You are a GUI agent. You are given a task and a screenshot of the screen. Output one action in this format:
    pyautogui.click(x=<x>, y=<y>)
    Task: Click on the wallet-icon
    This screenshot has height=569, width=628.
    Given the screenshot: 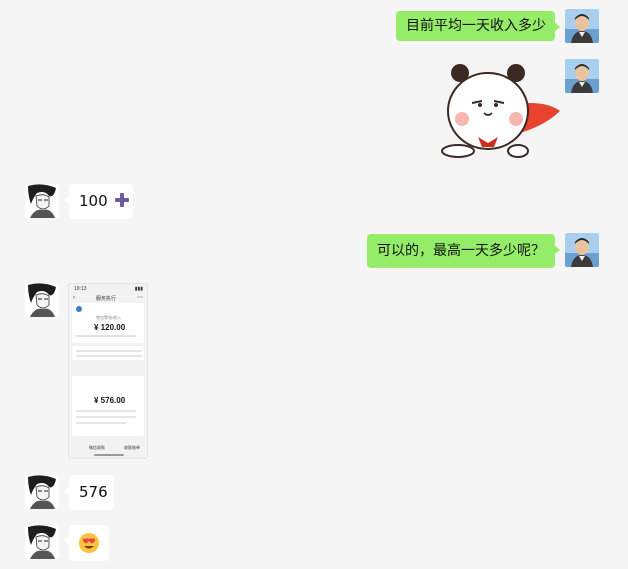 What is the action you would take?
    pyautogui.click(x=79, y=309)
    